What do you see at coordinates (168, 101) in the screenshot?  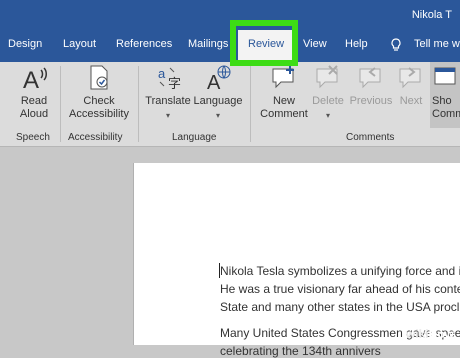 I see `translate-label: Translate` at bounding box center [168, 101].